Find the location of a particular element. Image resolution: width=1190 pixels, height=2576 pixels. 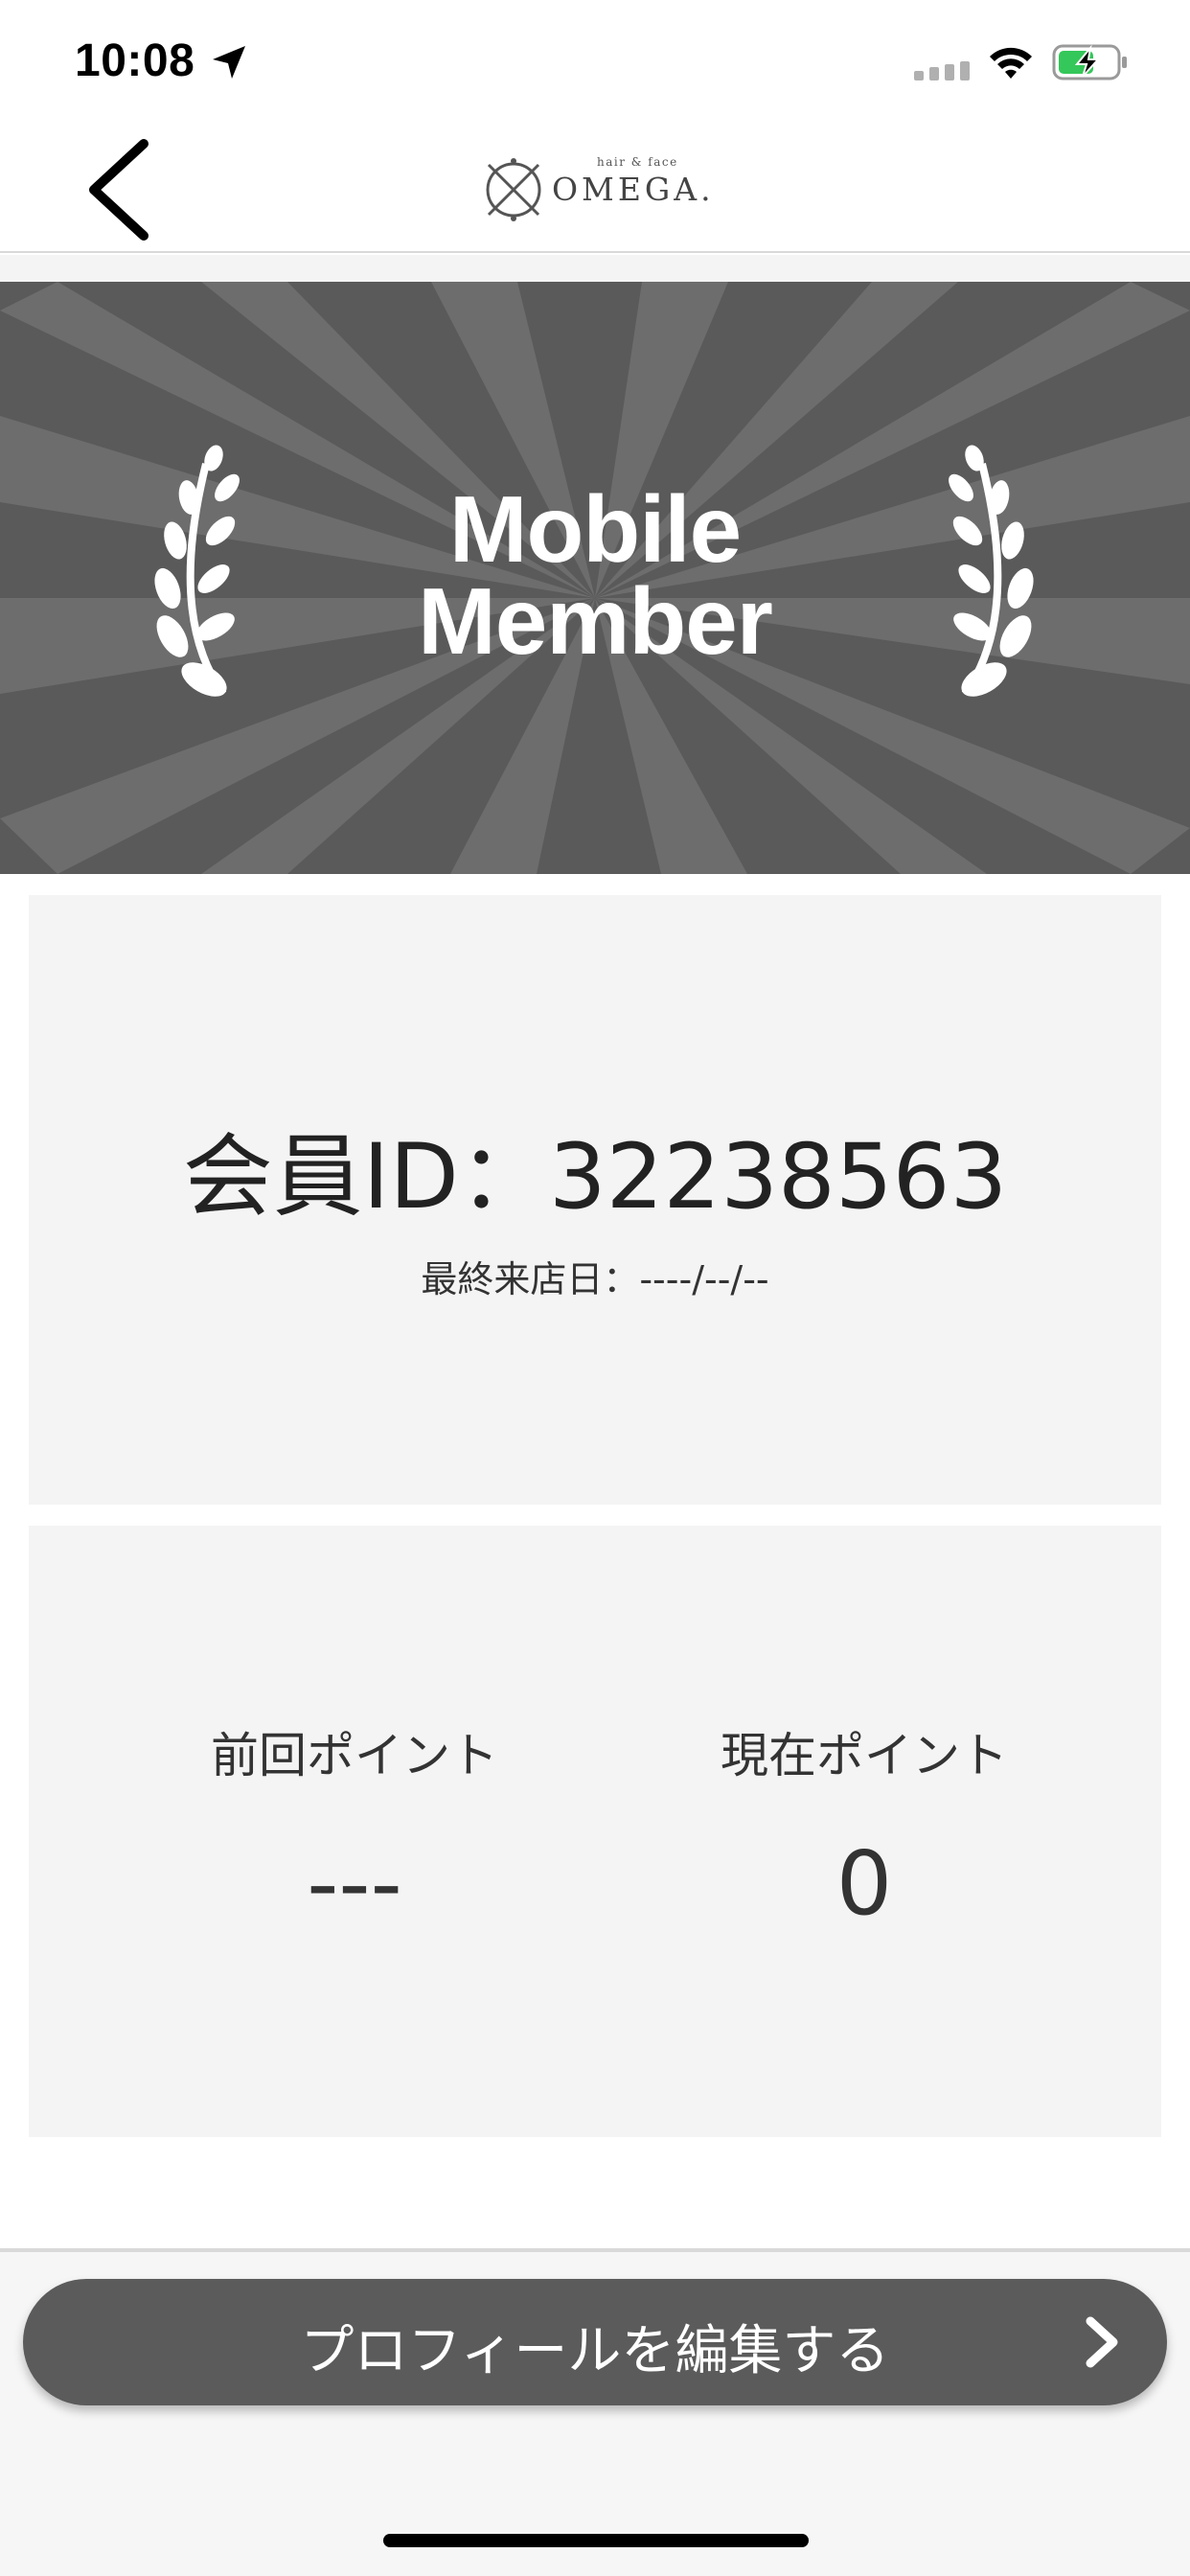

home-indicator is located at coordinates (596, 2540).